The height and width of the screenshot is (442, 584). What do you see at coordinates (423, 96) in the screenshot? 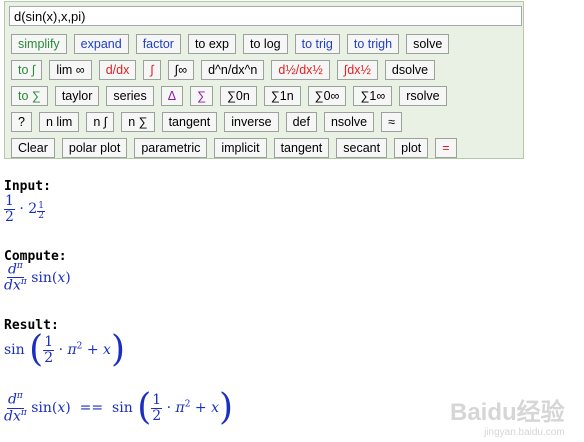
I see `calc-button-2-9: rsolve` at bounding box center [423, 96].